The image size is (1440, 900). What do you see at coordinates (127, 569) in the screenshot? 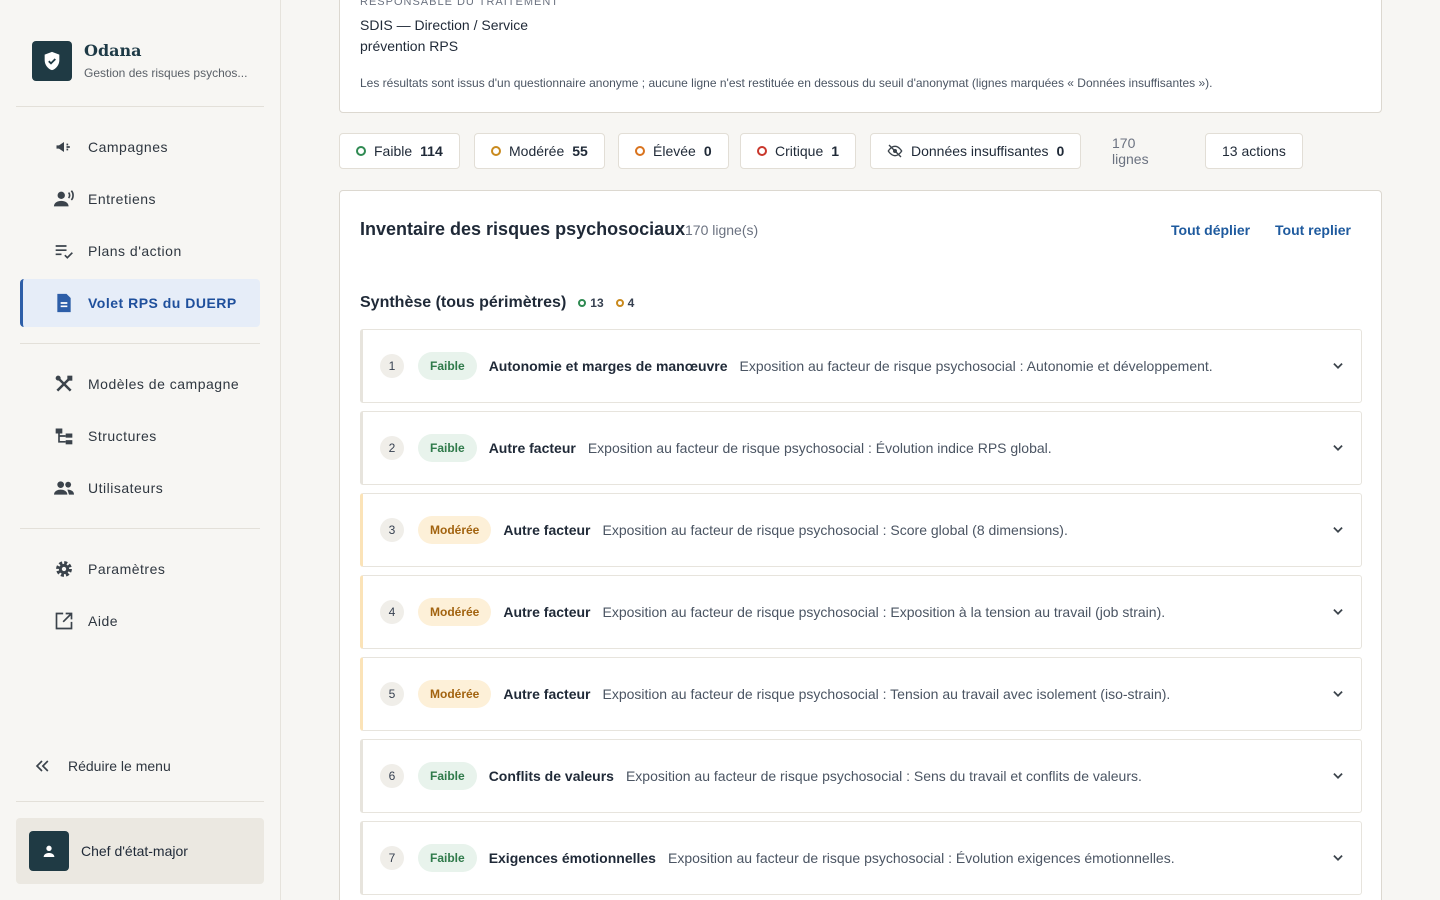
I see `nav-label: Paramètres` at bounding box center [127, 569].